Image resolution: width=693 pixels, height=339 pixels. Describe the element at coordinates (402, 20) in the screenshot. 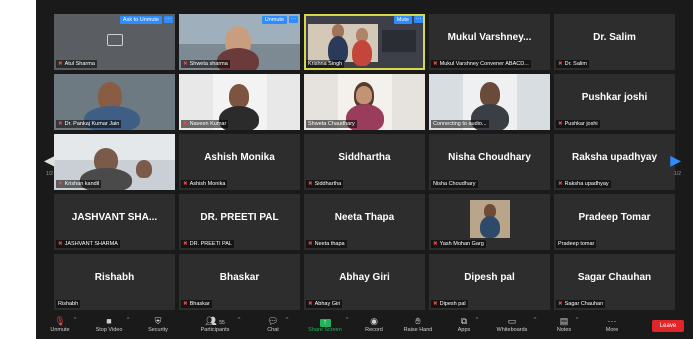

I see `mute-button: Mute` at that location.